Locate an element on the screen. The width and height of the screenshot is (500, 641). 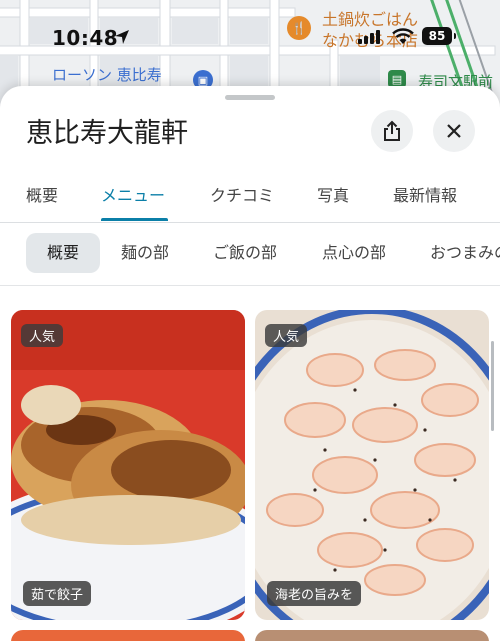
chip-noodles: 麺の部 is located at coordinates (145, 253).